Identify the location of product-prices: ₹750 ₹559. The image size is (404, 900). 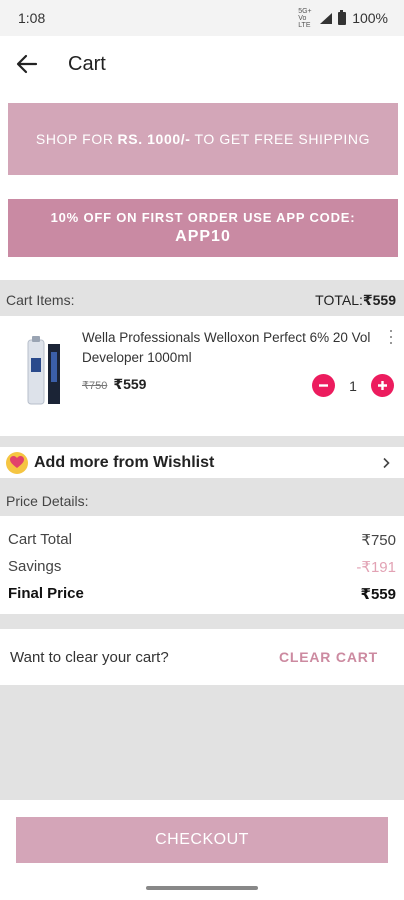
(114, 384).